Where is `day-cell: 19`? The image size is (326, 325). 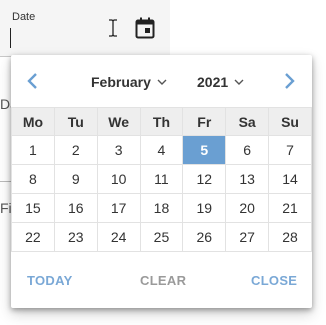
day-cell: 19 is located at coordinates (204, 208).